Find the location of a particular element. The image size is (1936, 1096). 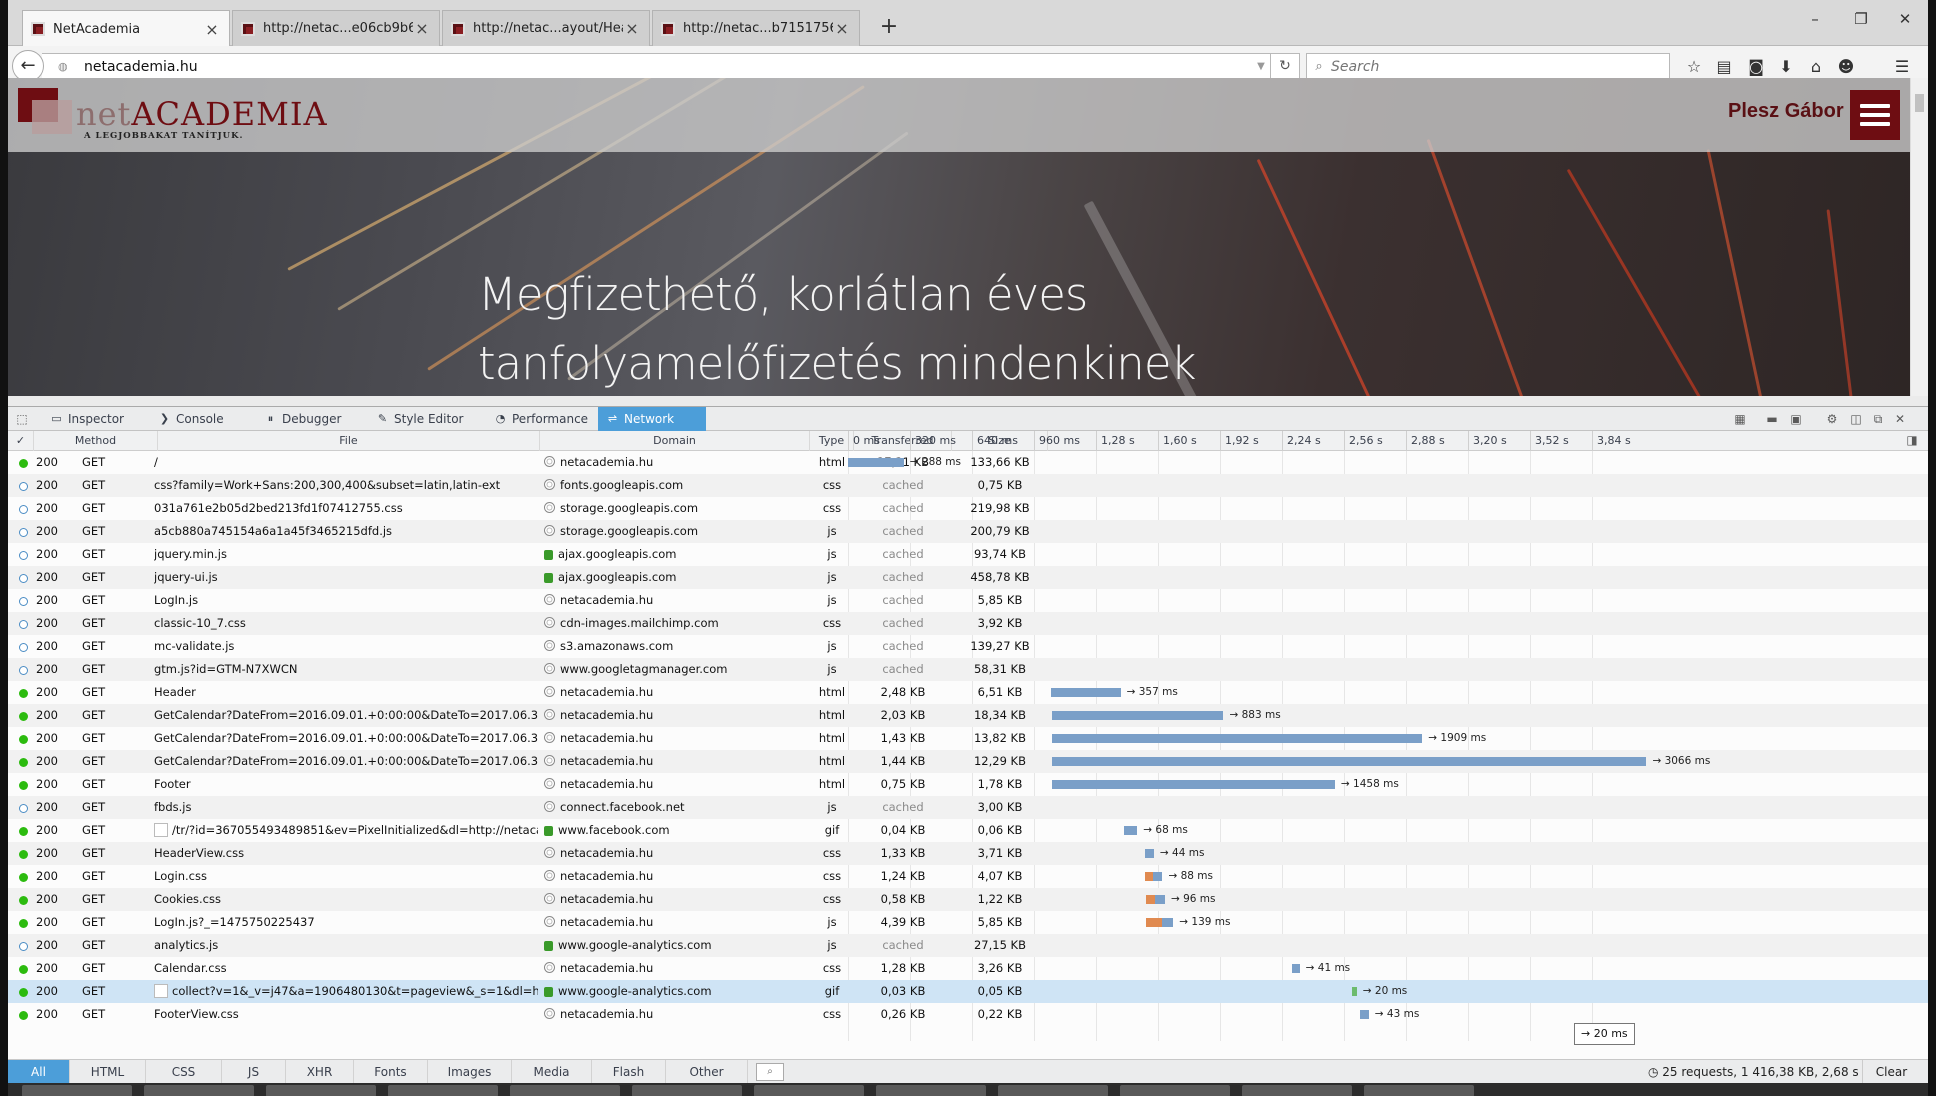

tab-console: ❯ Console is located at coordinates (203, 419).